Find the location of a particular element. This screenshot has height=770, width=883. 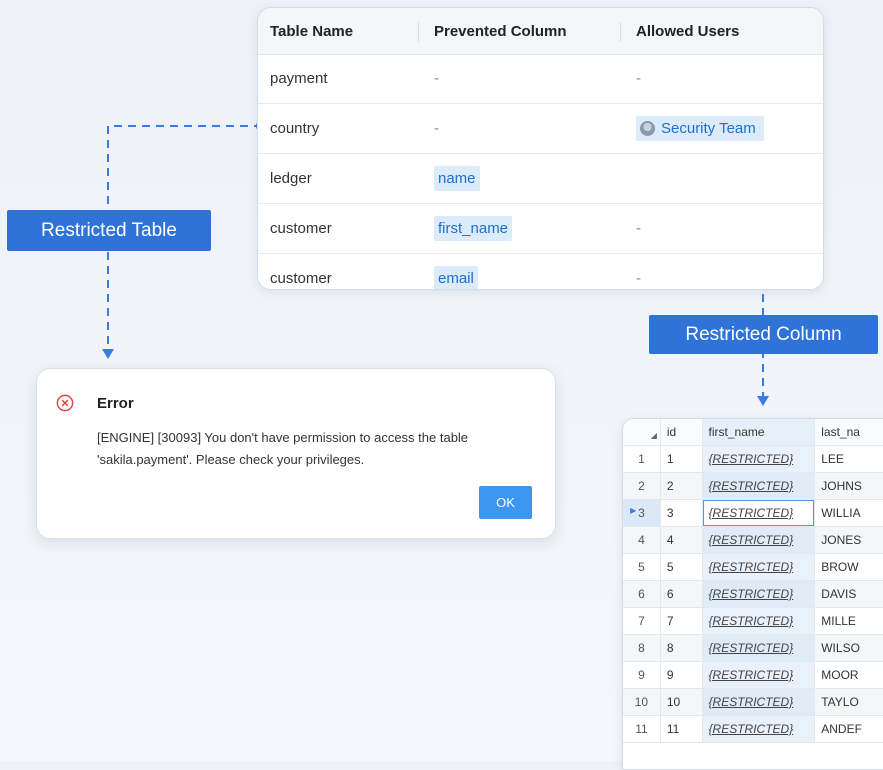

row-number: 10 is located at coordinates (642, 702).